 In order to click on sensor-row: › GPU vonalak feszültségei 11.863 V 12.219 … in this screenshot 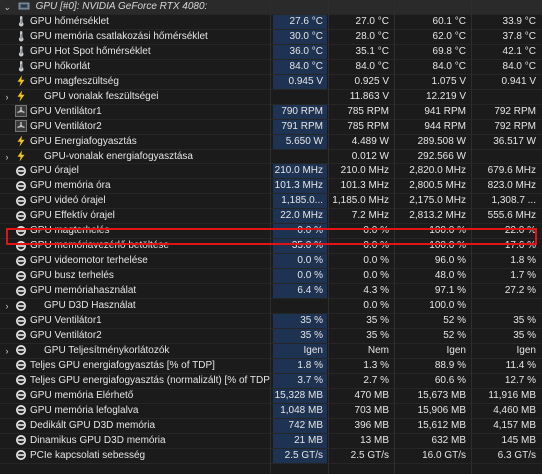, I will do `click(271, 97)`.